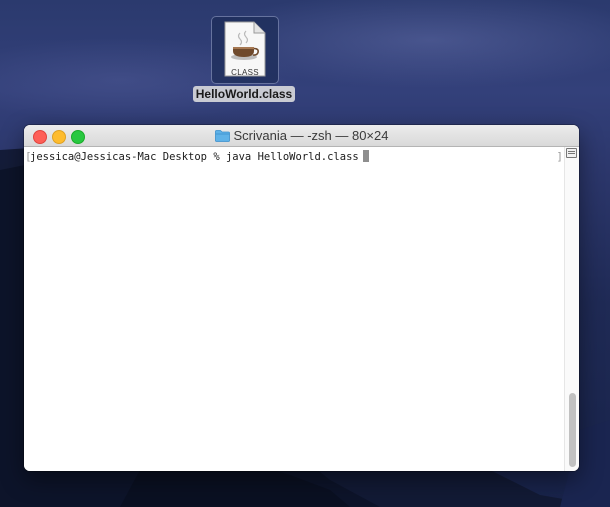 The image size is (610, 507). What do you see at coordinates (245, 72) in the screenshot?
I see `file-type-badge: CLASS` at bounding box center [245, 72].